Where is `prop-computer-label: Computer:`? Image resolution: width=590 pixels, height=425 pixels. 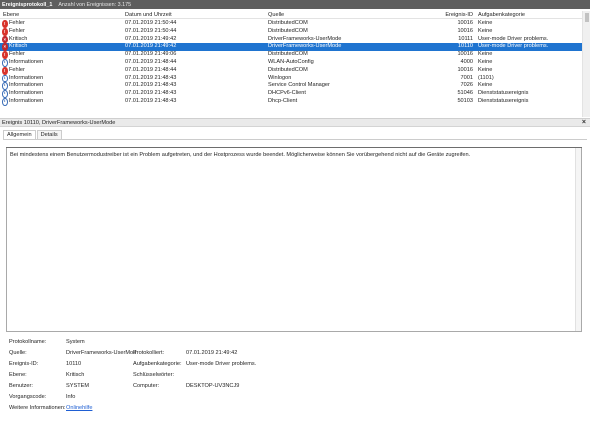
prop-computer-label: Computer: is located at coordinates (146, 386).